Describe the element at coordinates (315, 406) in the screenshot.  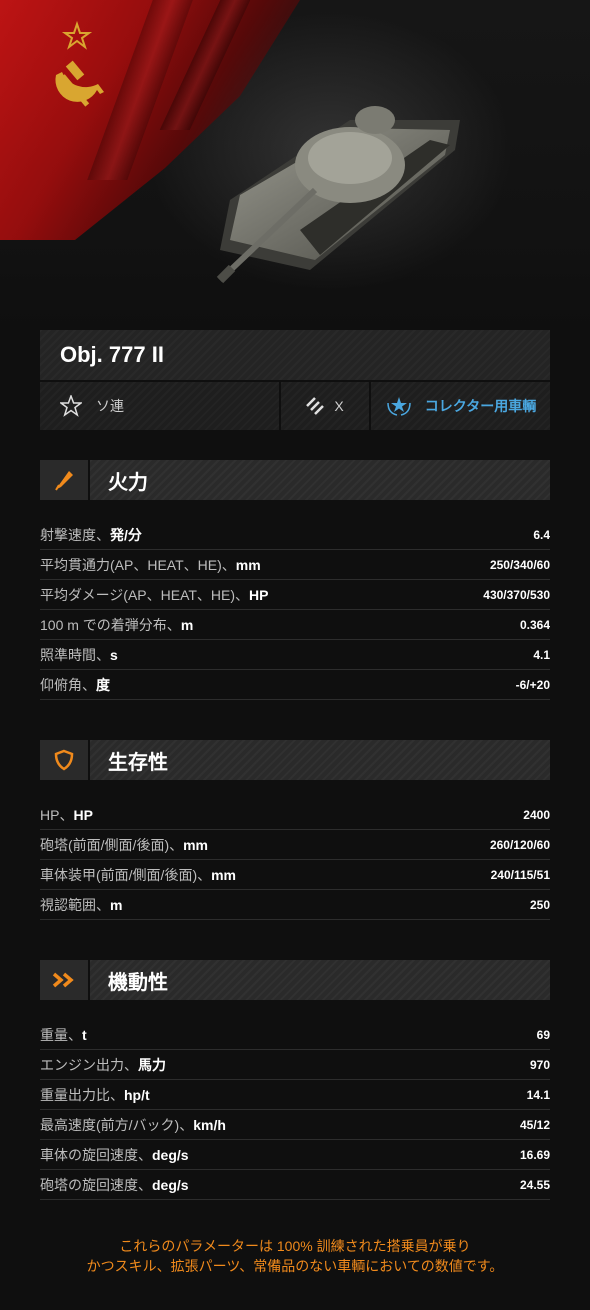
I see `tier-stripes-icon` at that location.